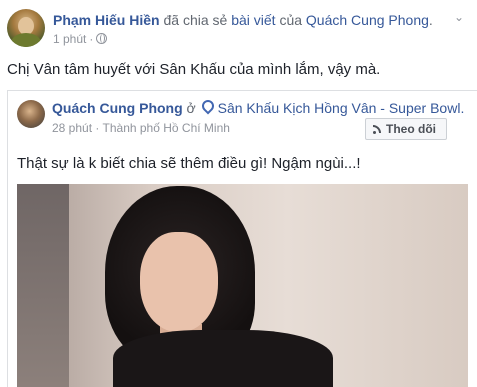 Image resolution: width=477 pixels, height=387 pixels. Describe the element at coordinates (377, 129) in the screenshot. I see `rss-icon` at that location.